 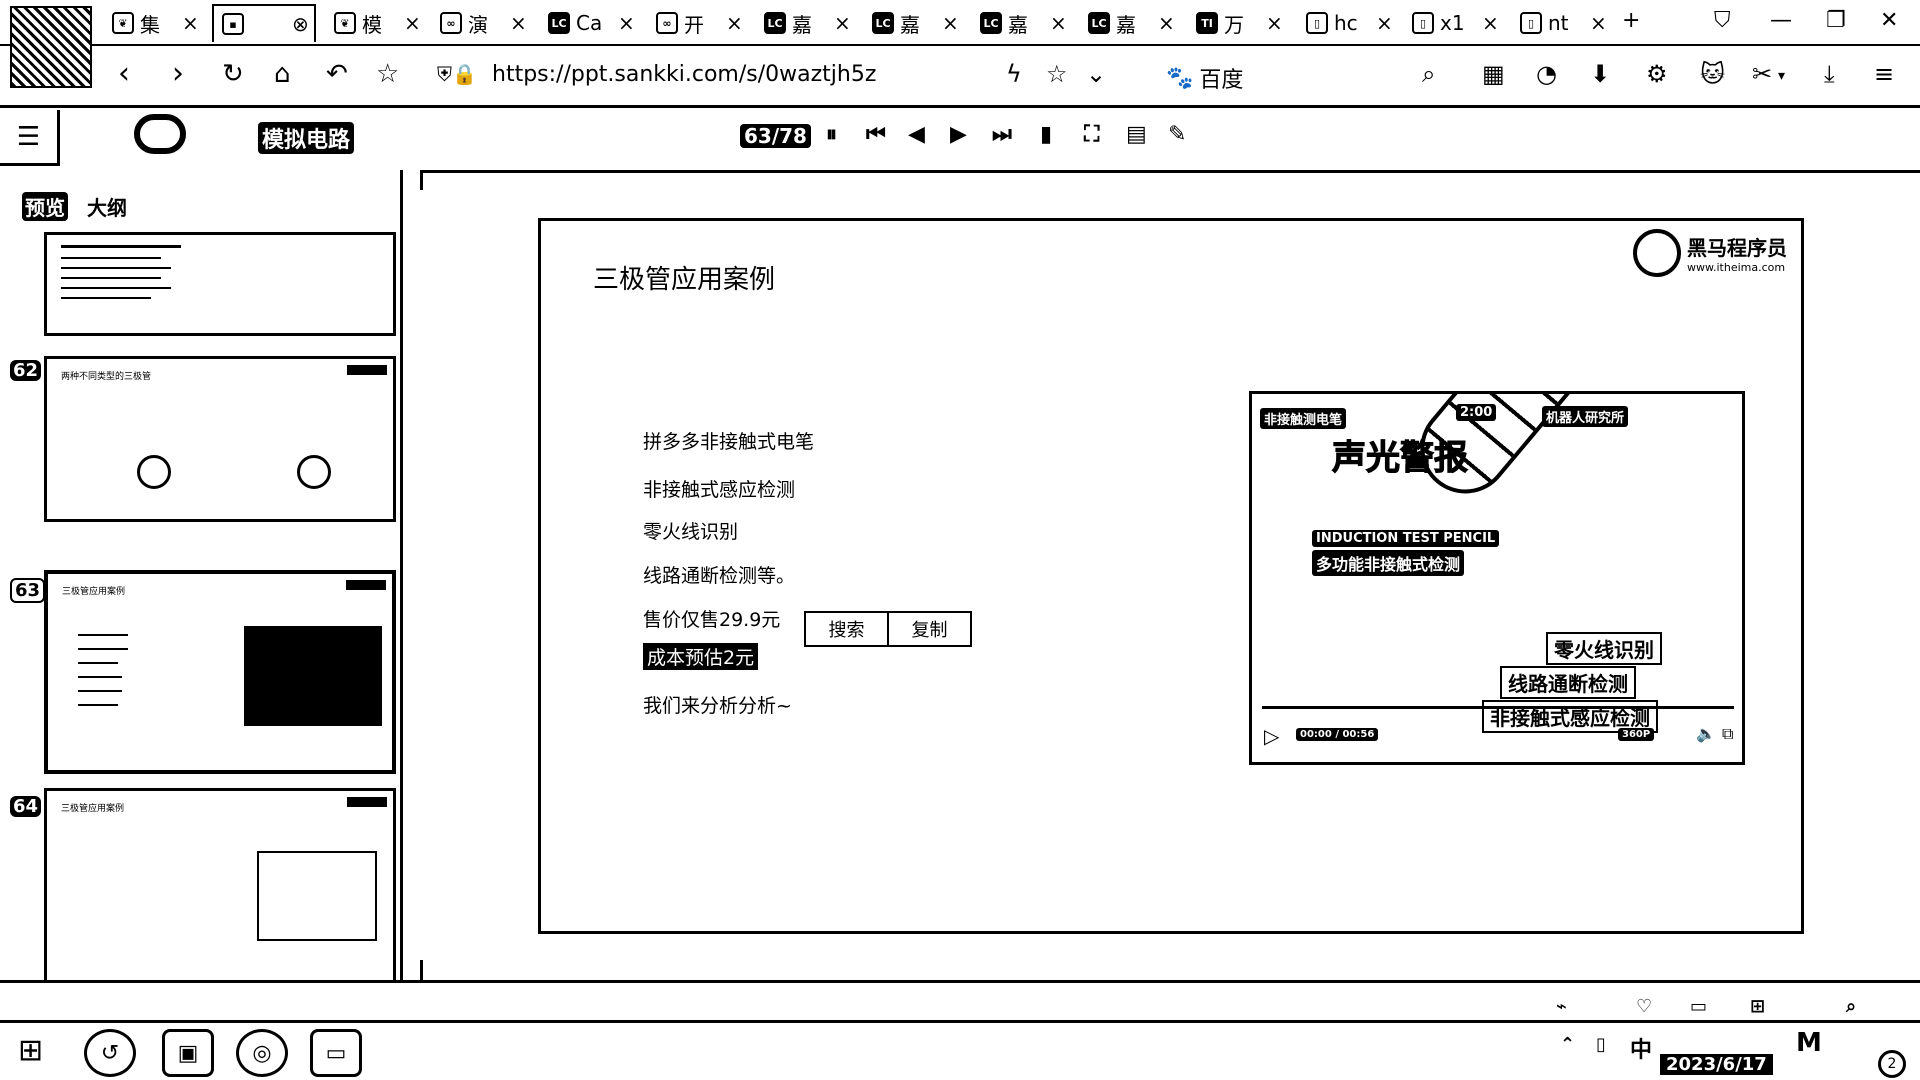 I want to click on slide-thumbnail, so click(x=220, y=284).